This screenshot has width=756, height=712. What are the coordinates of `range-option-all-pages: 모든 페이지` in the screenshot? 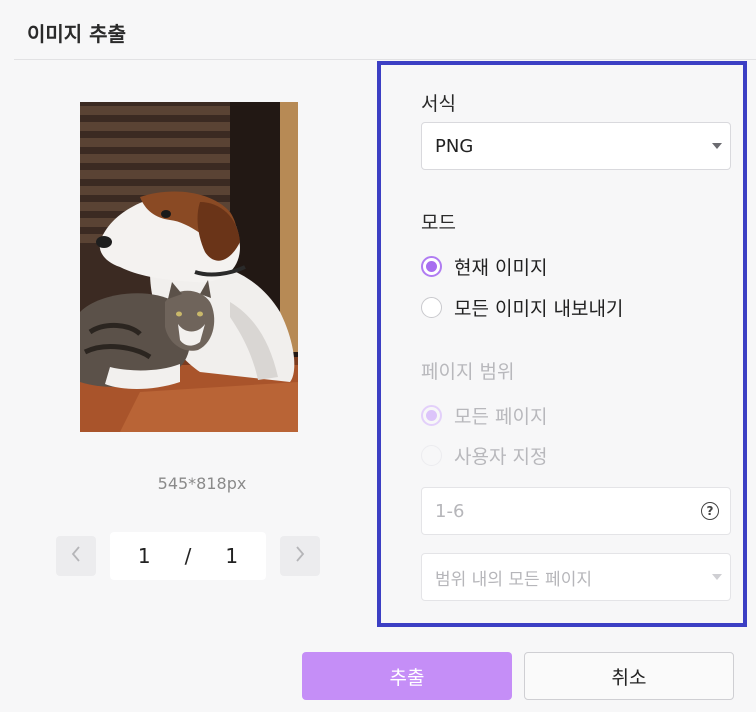 It's located at (484, 415).